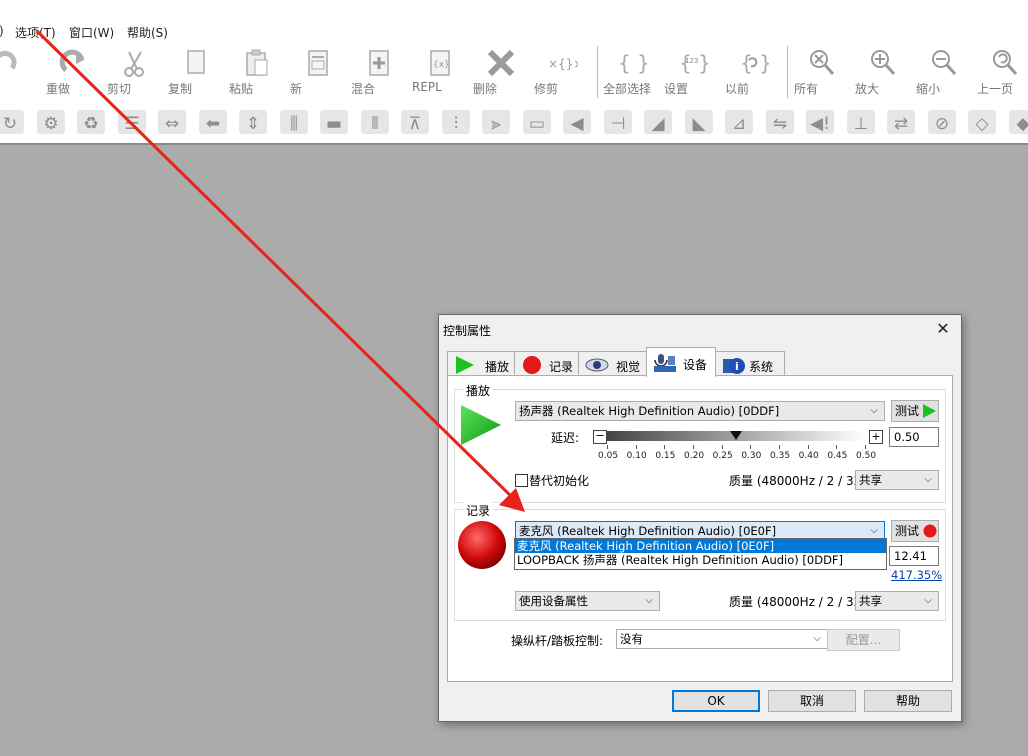  What do you see at coordinates (812, 701) in the screenshot?
I see `cancel-button: 取消` at bounding box center [812, 701].